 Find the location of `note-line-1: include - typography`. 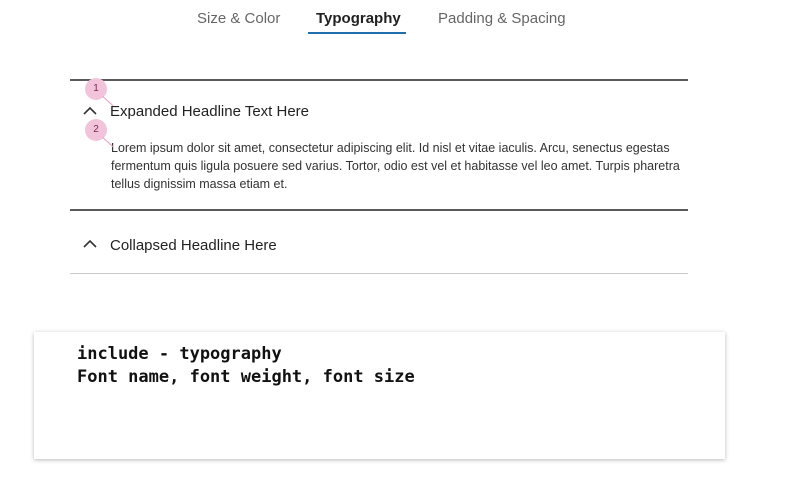

note-line-1: include - typography is located at coordinates (179, 354).